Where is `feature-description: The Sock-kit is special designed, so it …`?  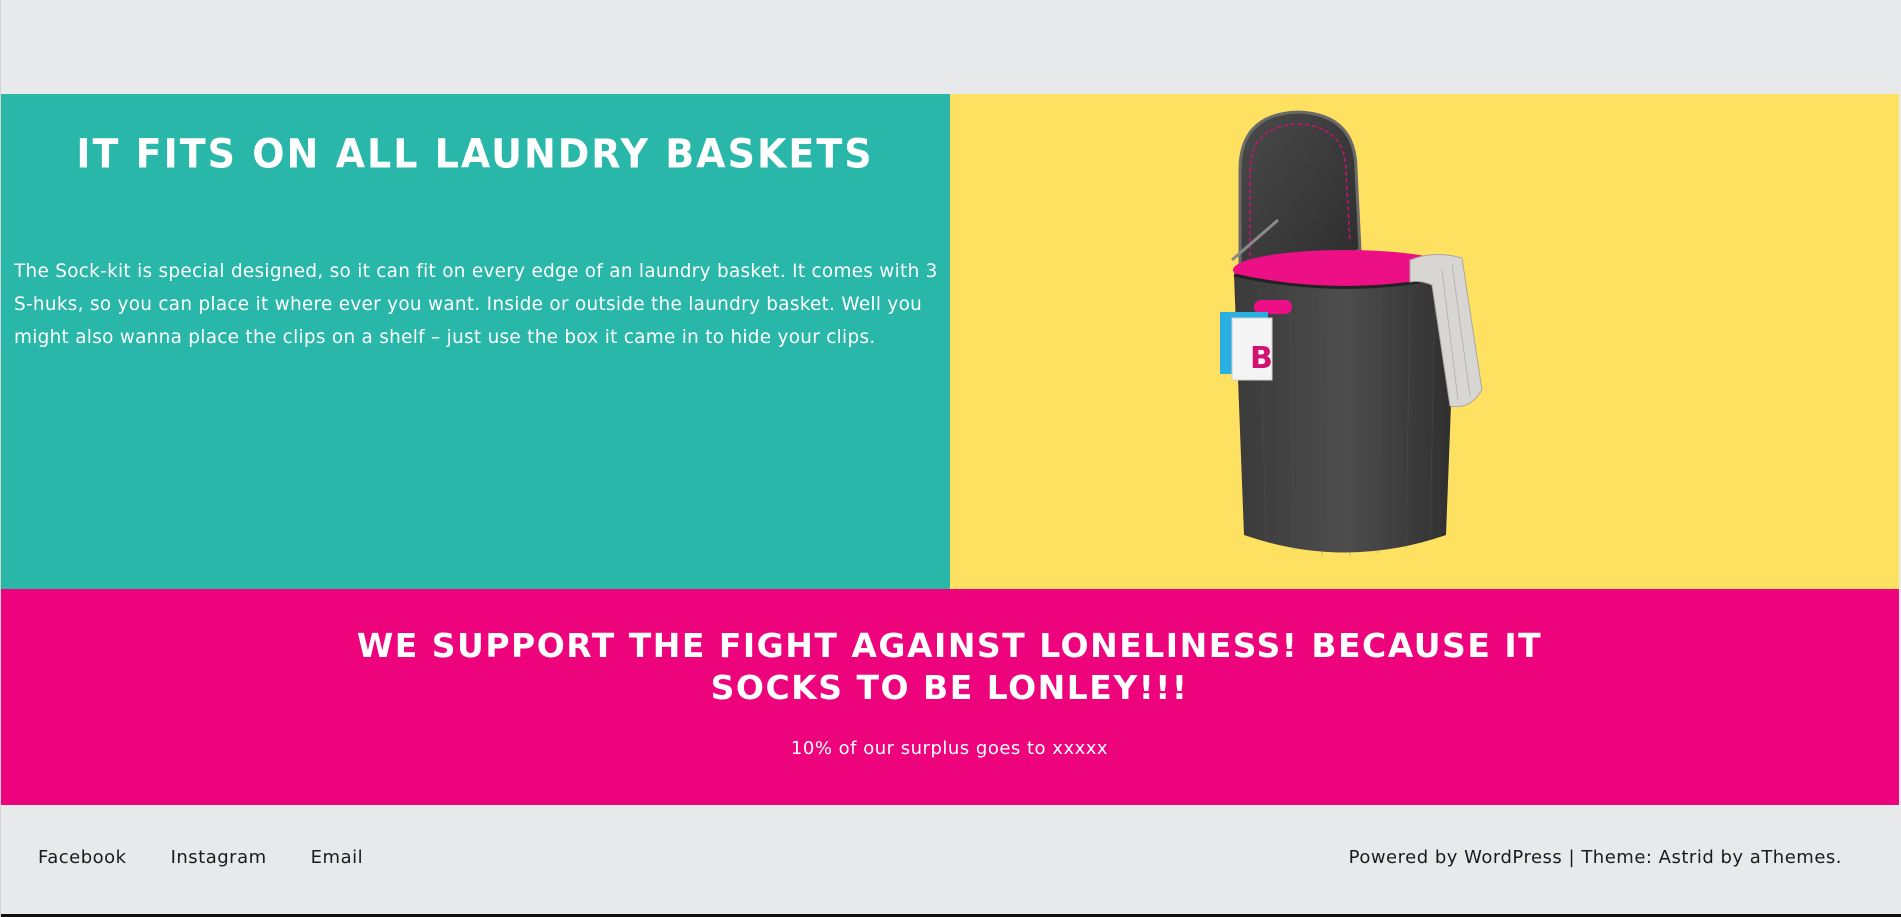
feature-description: The Sock-kit is special designed, so it … is located at coordinates (476, 304).